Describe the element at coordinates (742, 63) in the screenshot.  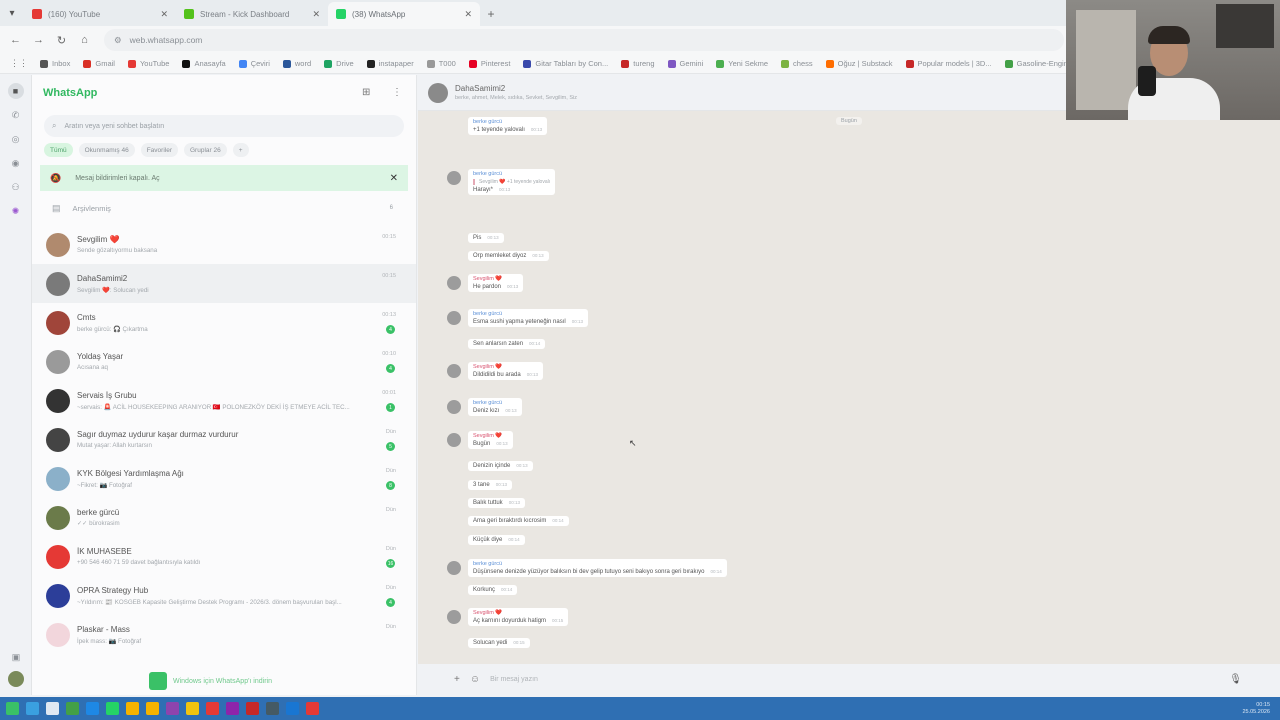
I see `bookmark-item: Yeni Sekme` at that location.